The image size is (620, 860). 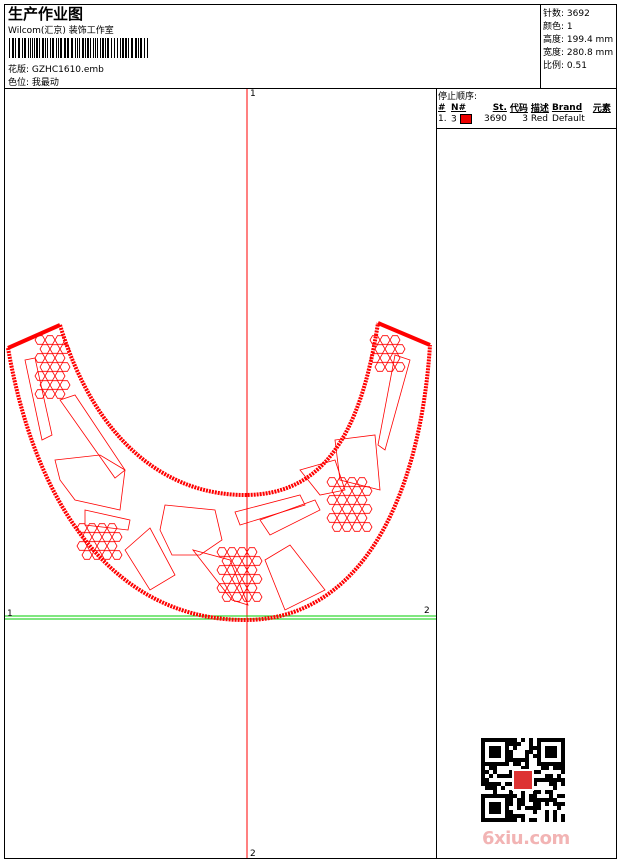 I want to click on axis-marker-right: 2, so click(x=427, y=611).